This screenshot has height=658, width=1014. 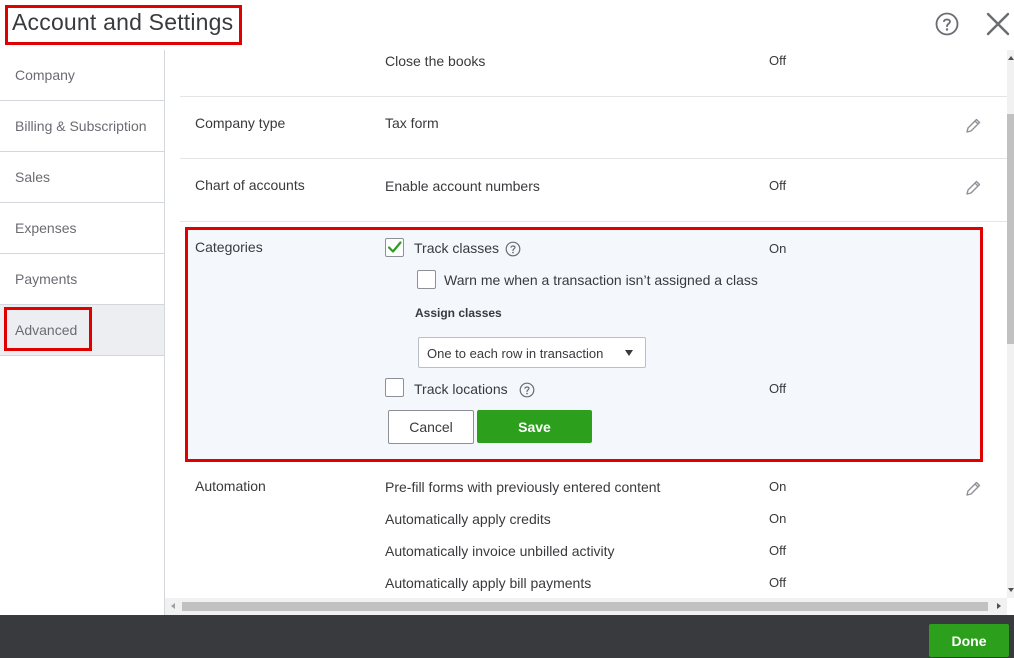 I want to click on dialog-footer: Done, so click(x=507, y=636).